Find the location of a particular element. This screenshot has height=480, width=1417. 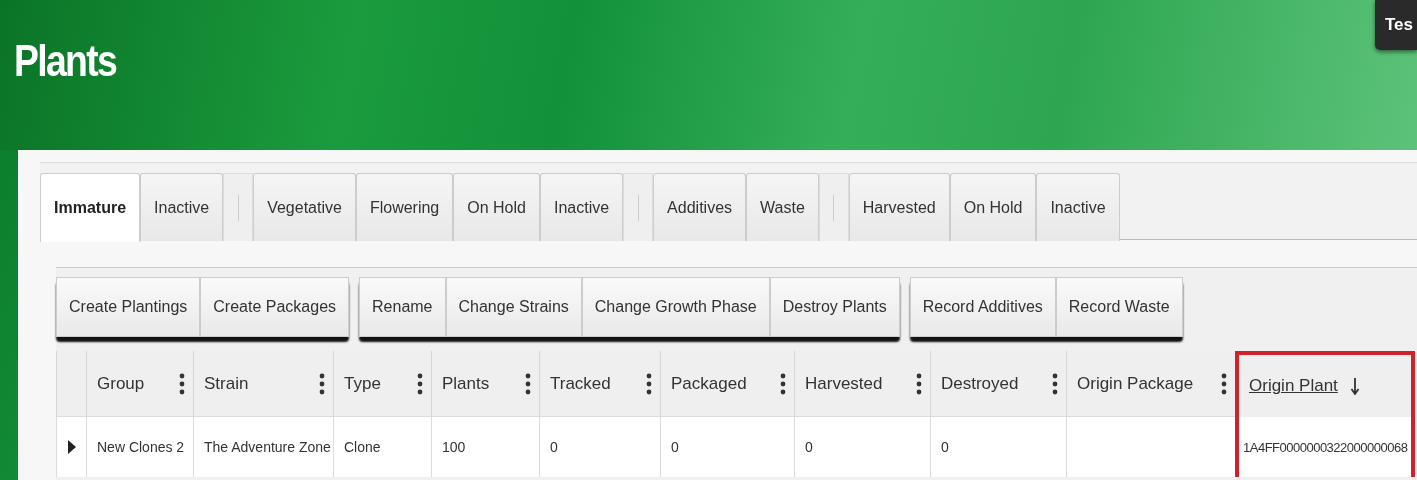

tab: Flowering is located at coordinates (404, 207).